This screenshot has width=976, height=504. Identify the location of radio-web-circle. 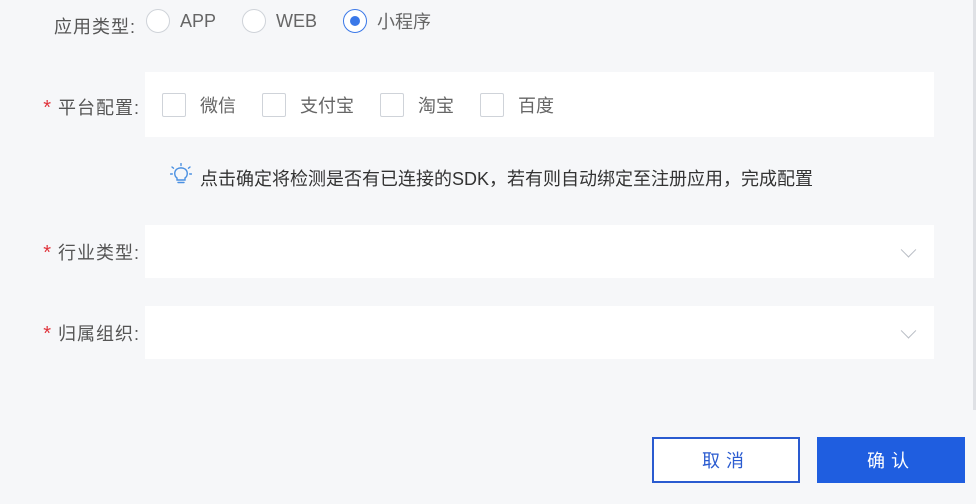
(254, 21).